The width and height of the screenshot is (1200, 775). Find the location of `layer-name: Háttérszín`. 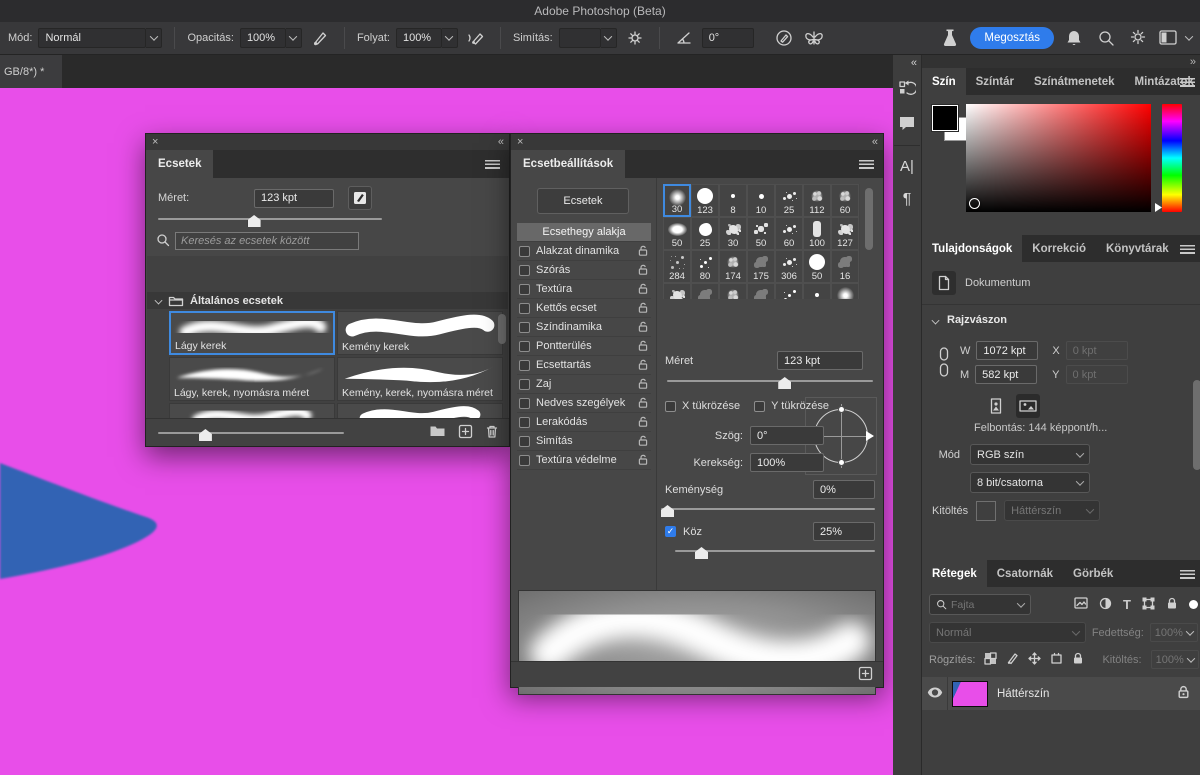

layer-name: Háttérszín is located at coordinates (1023, 694).